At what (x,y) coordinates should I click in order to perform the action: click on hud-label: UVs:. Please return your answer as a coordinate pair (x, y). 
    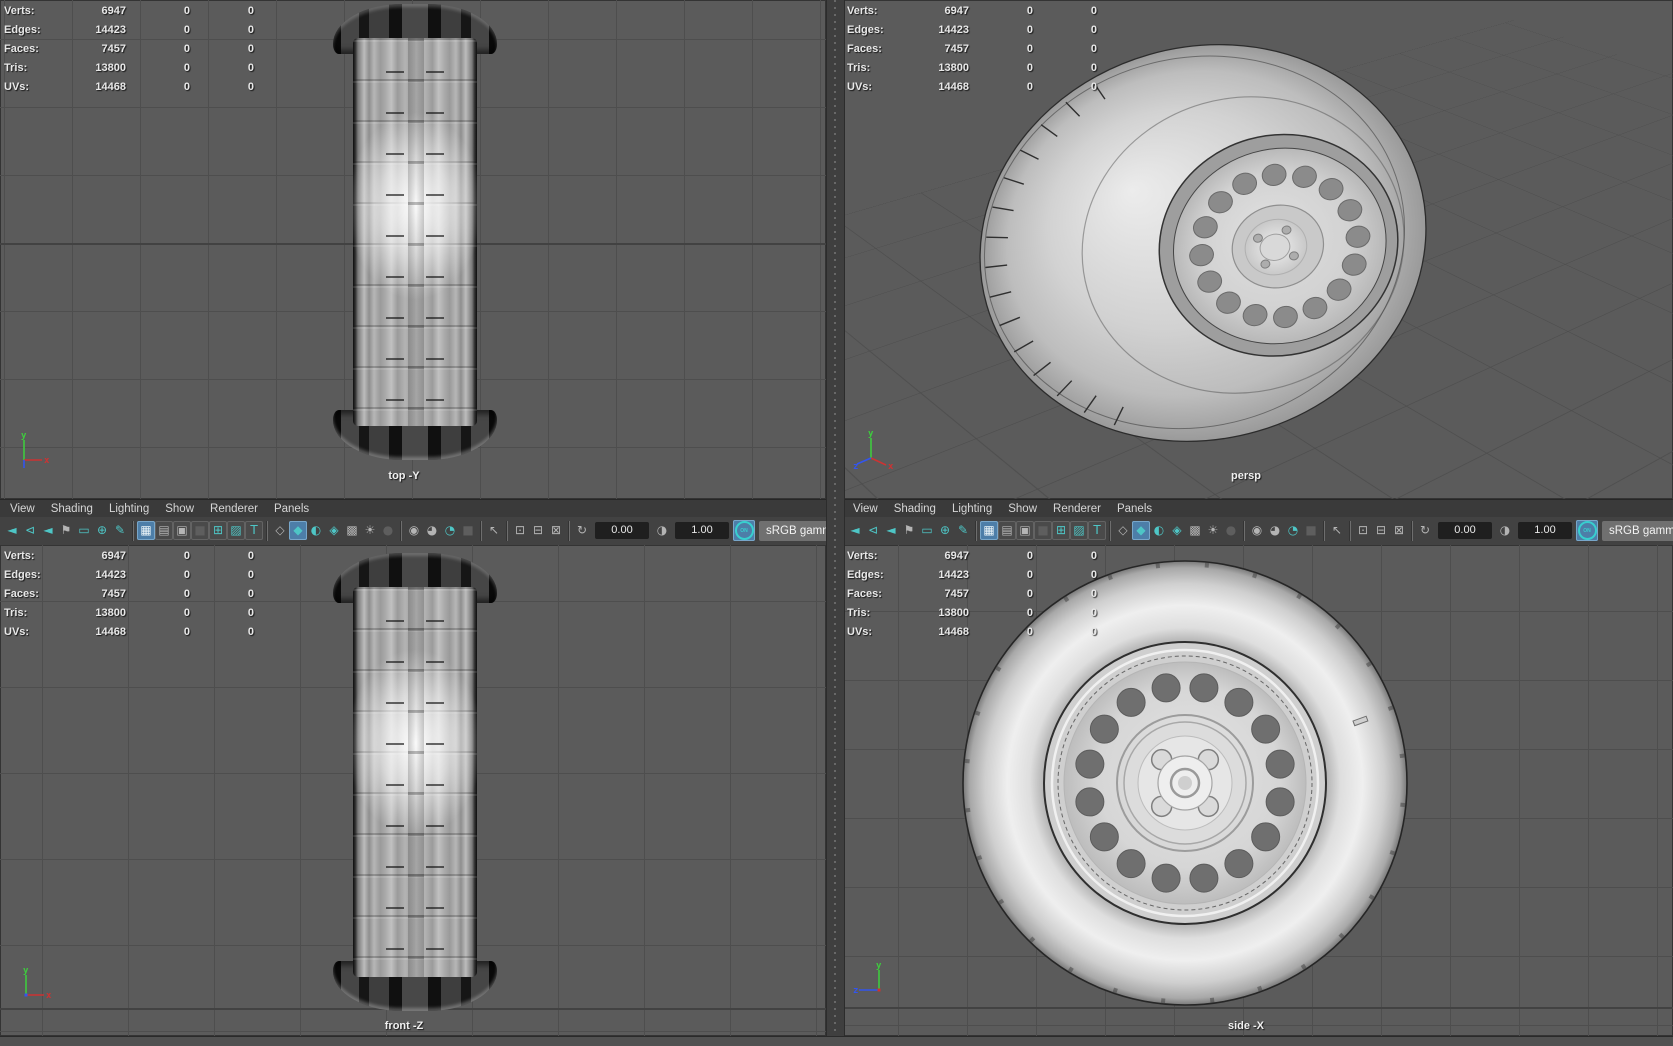
    Looking at the image, I should click on (860, 632).